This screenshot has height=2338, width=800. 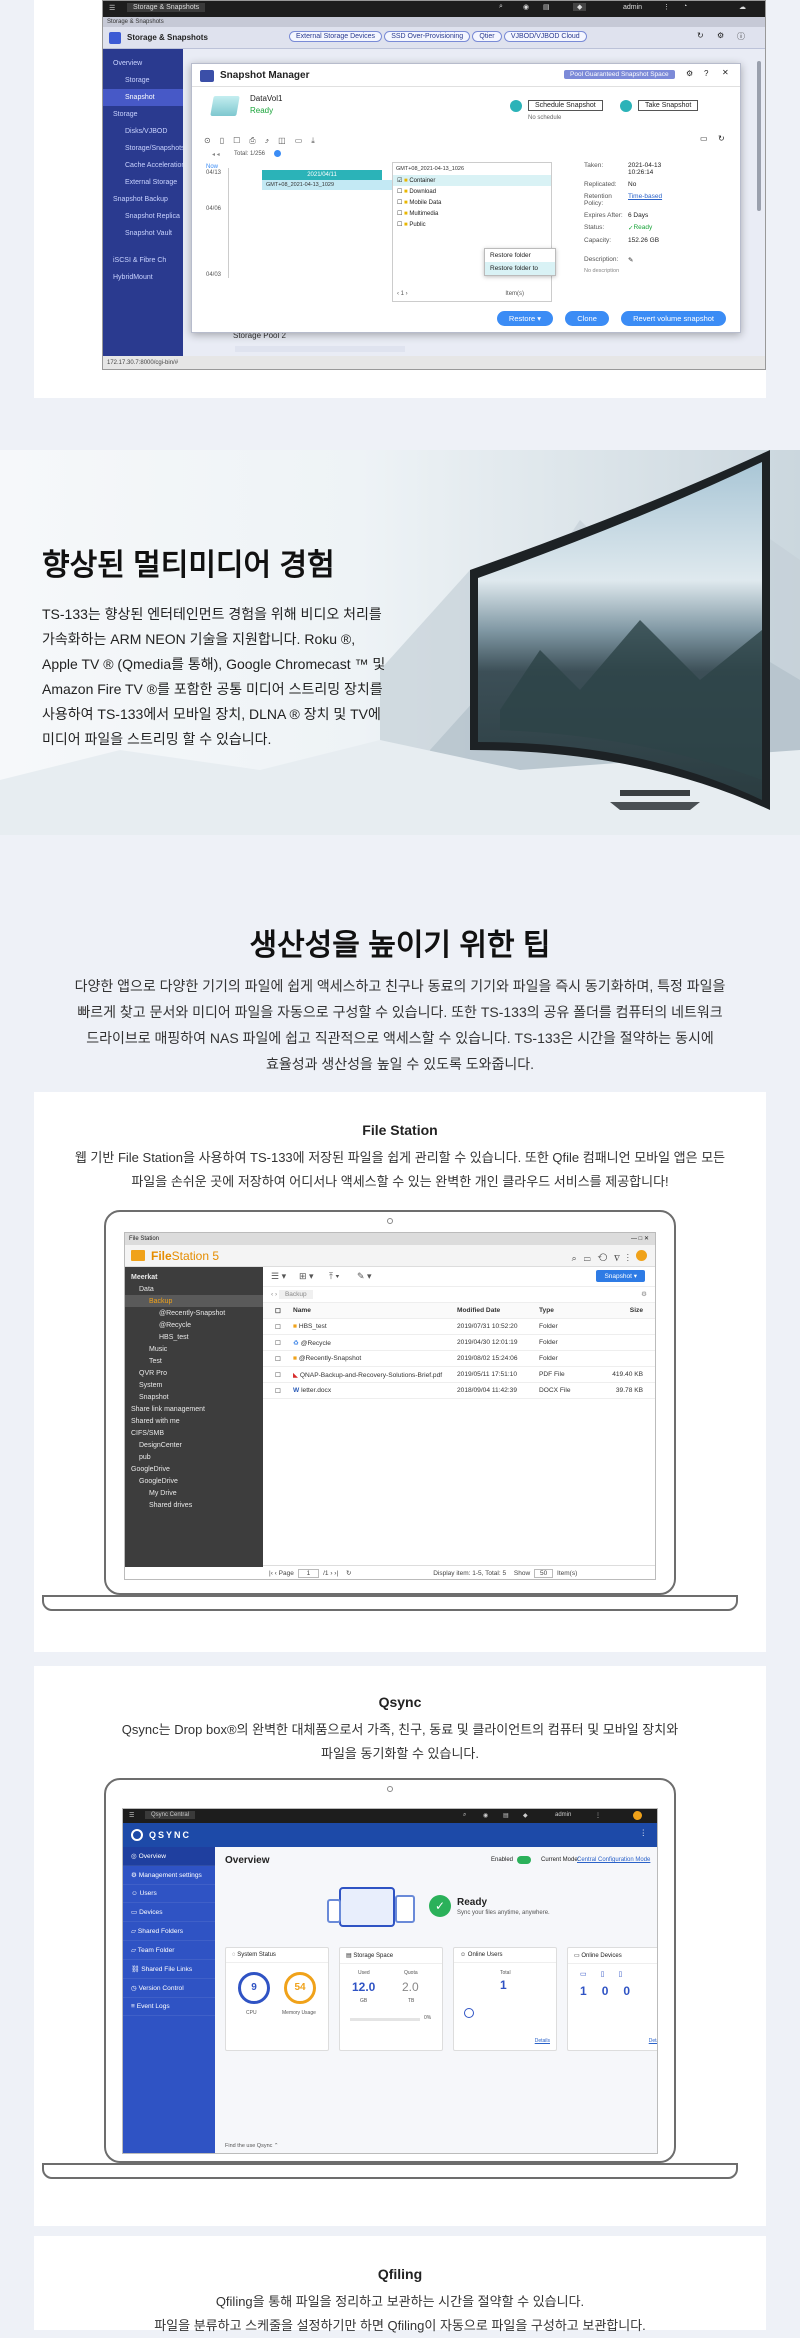 What do you see at coordinates (194, 1373) in the screenshot?
I see `tree-qvr: QVR Pro` at bounding box center [194, 1373].